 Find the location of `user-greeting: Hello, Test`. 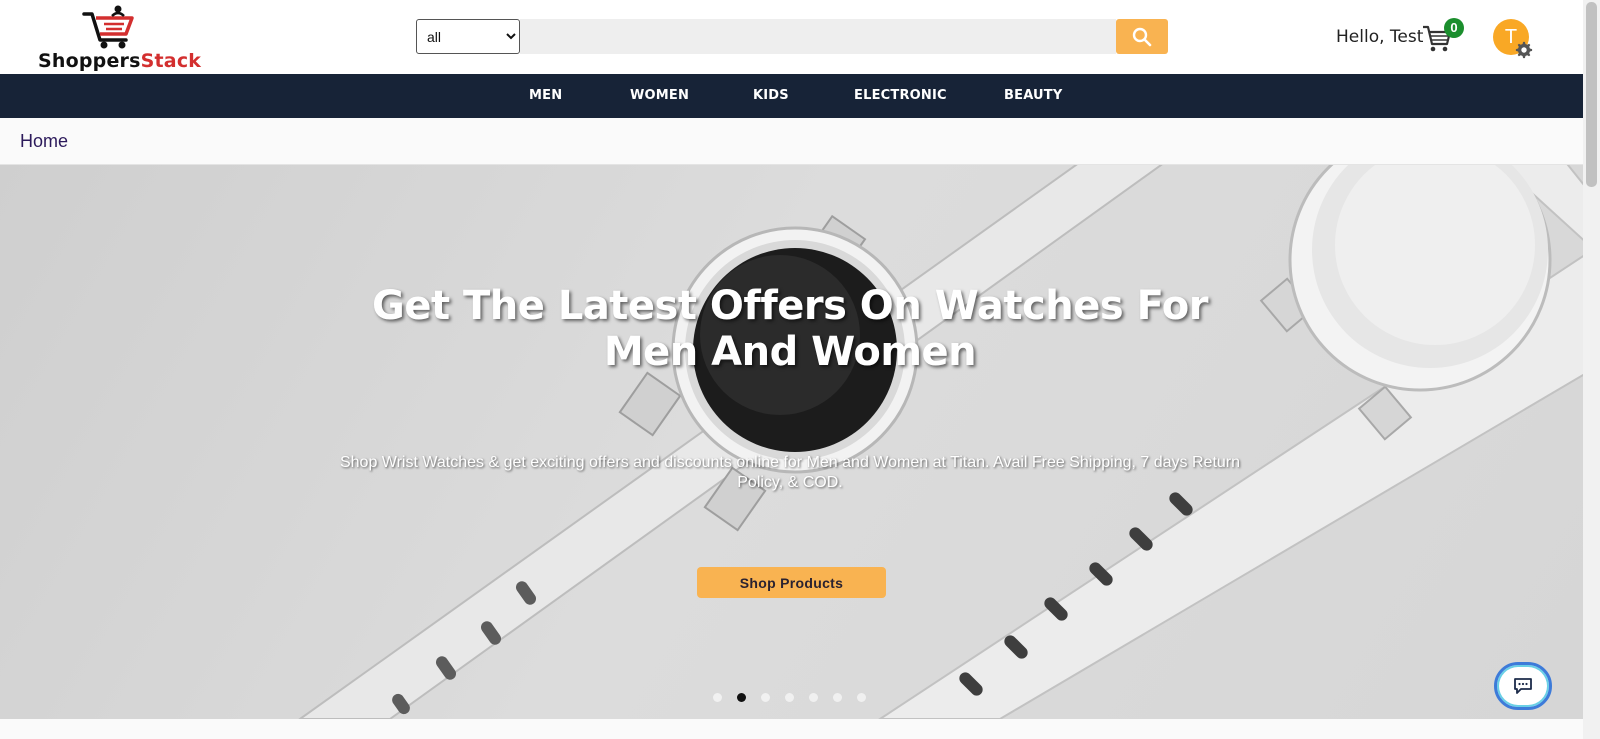

user-greeting: Hello, Test is located at coordinates (1380, 37).